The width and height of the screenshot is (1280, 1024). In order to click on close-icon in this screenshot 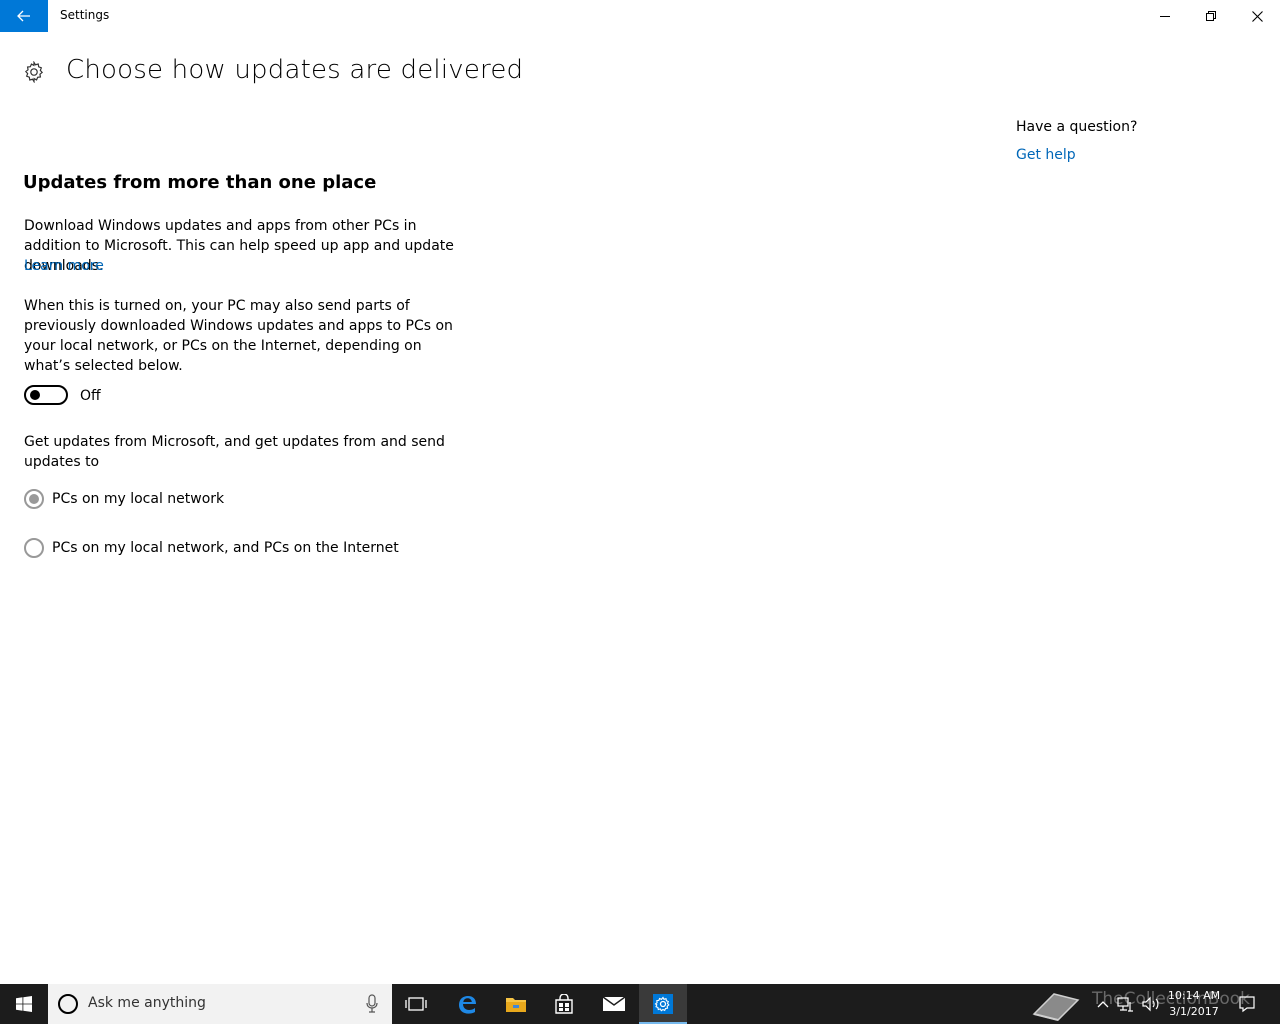, I will do `click(1257, 16)`.